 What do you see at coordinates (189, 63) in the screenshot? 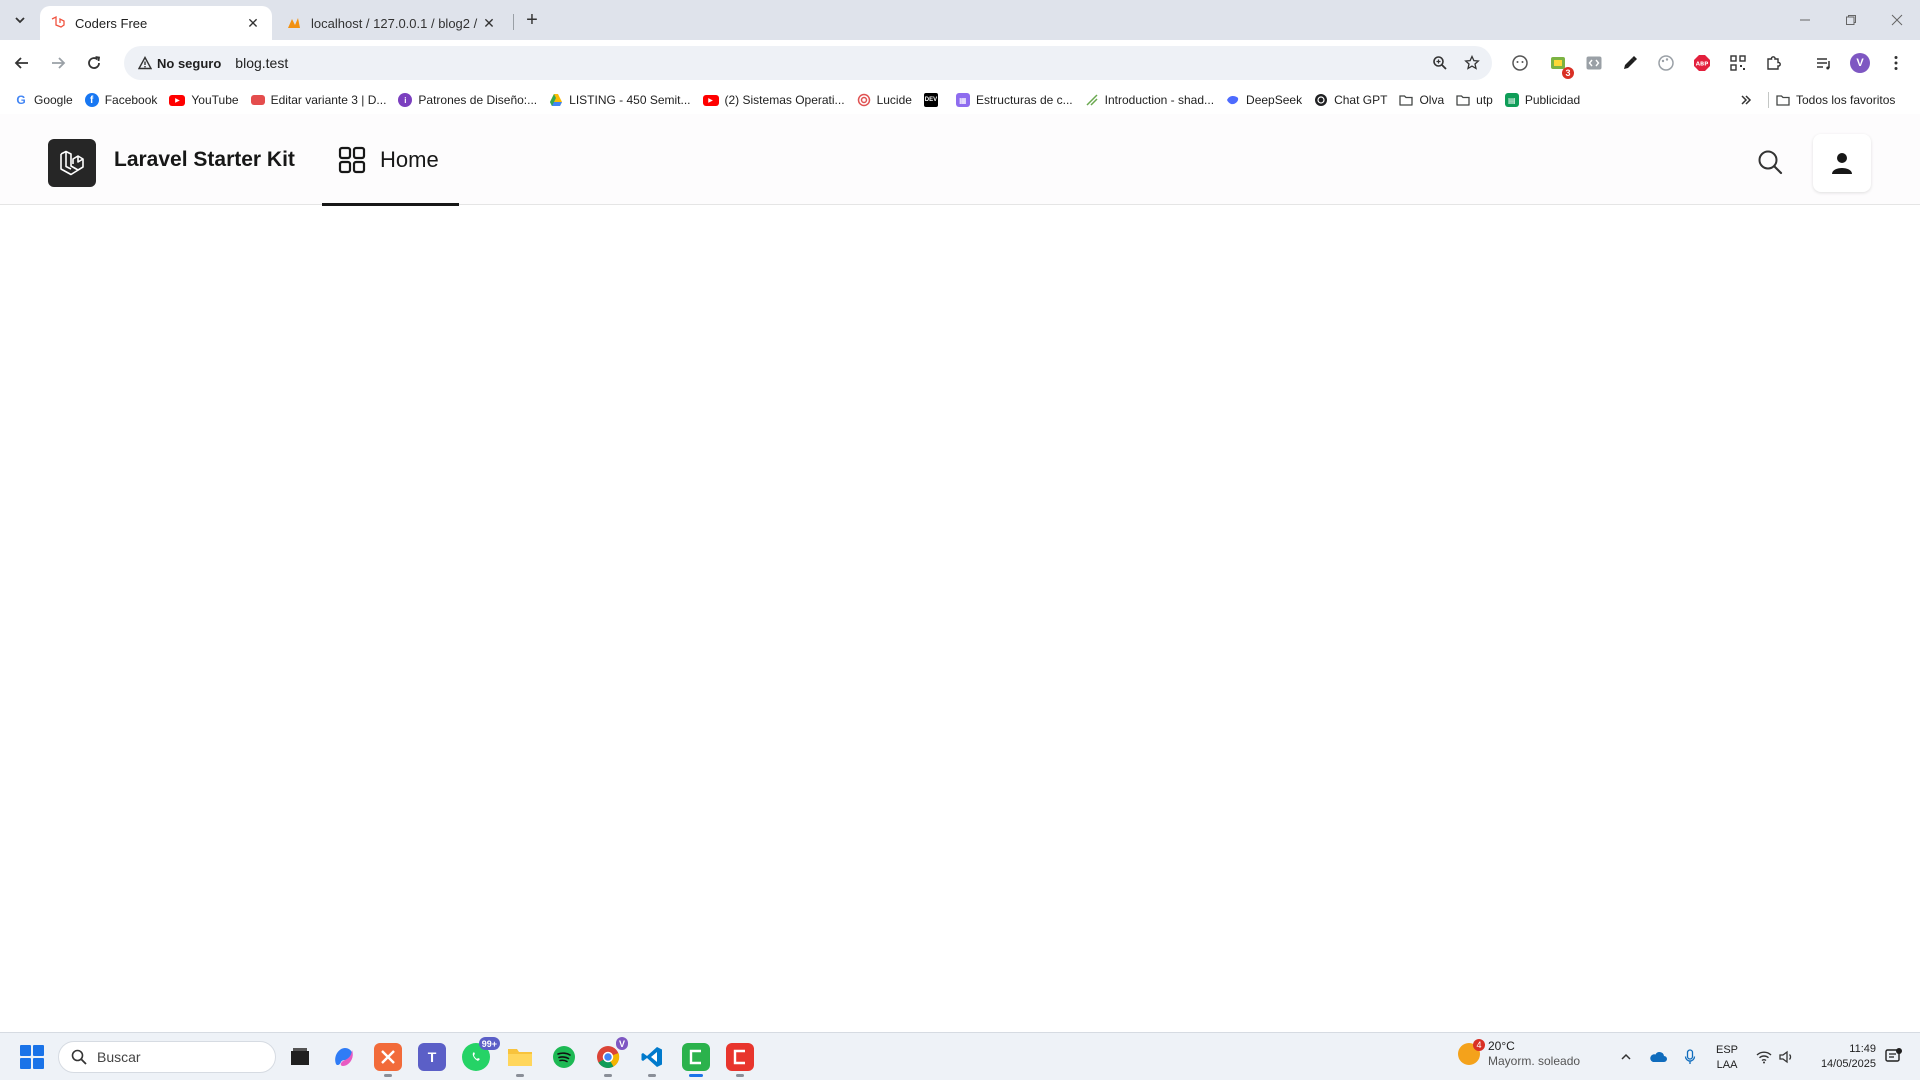
I see `security-label: No seguro` at bounding box center [189, 63].